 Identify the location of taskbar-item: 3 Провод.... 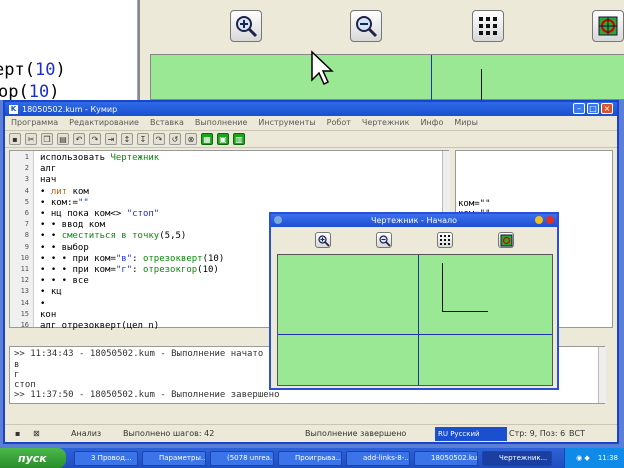
(106, 458).